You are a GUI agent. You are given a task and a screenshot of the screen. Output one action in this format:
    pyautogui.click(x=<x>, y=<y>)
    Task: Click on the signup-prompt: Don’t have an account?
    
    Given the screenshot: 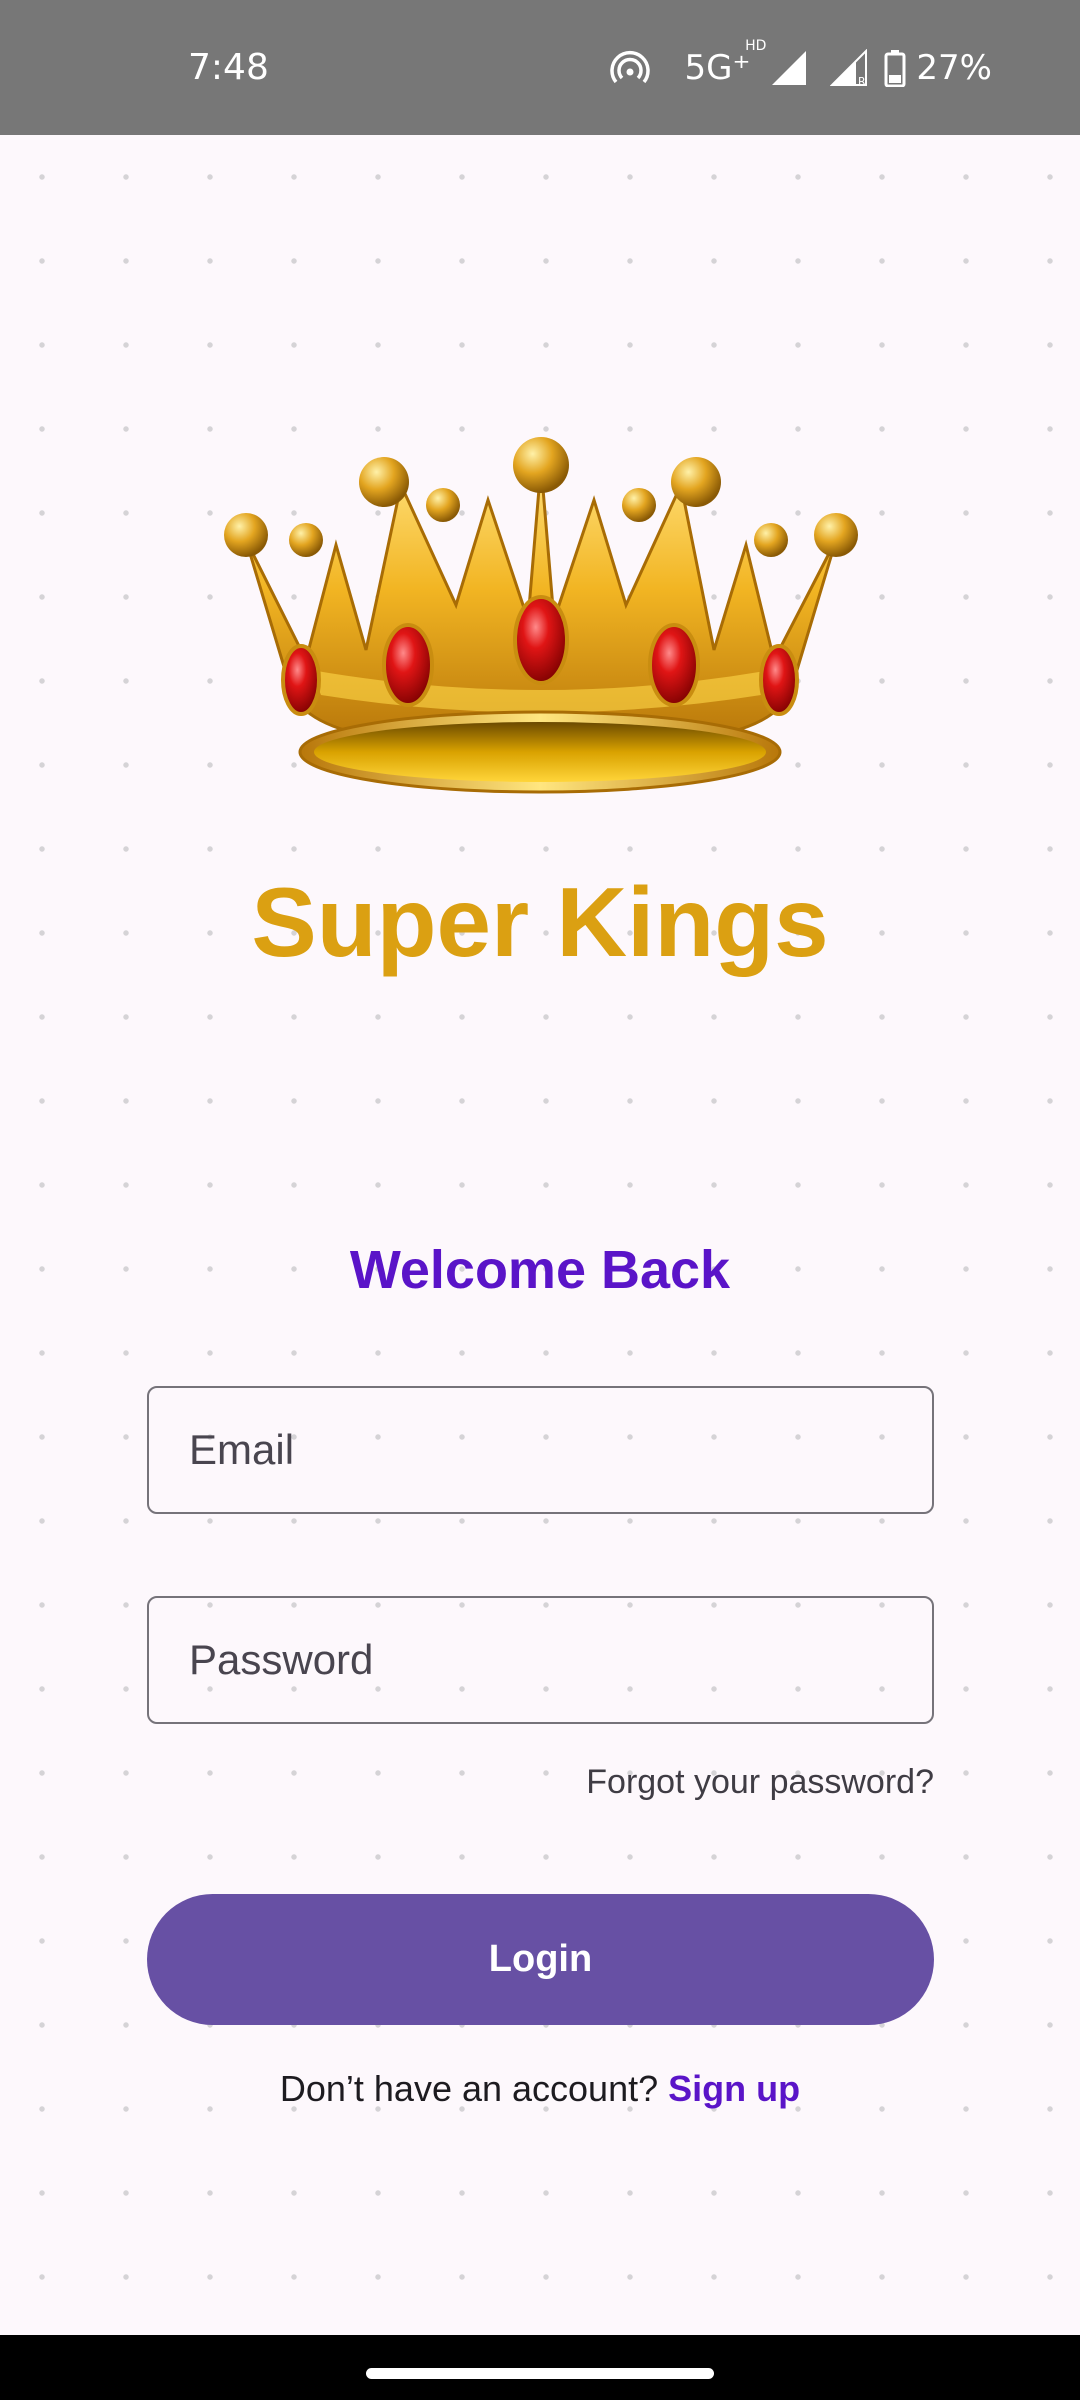 What is the action you would take?
    pyautogui.click(x=469, y=2088)
    